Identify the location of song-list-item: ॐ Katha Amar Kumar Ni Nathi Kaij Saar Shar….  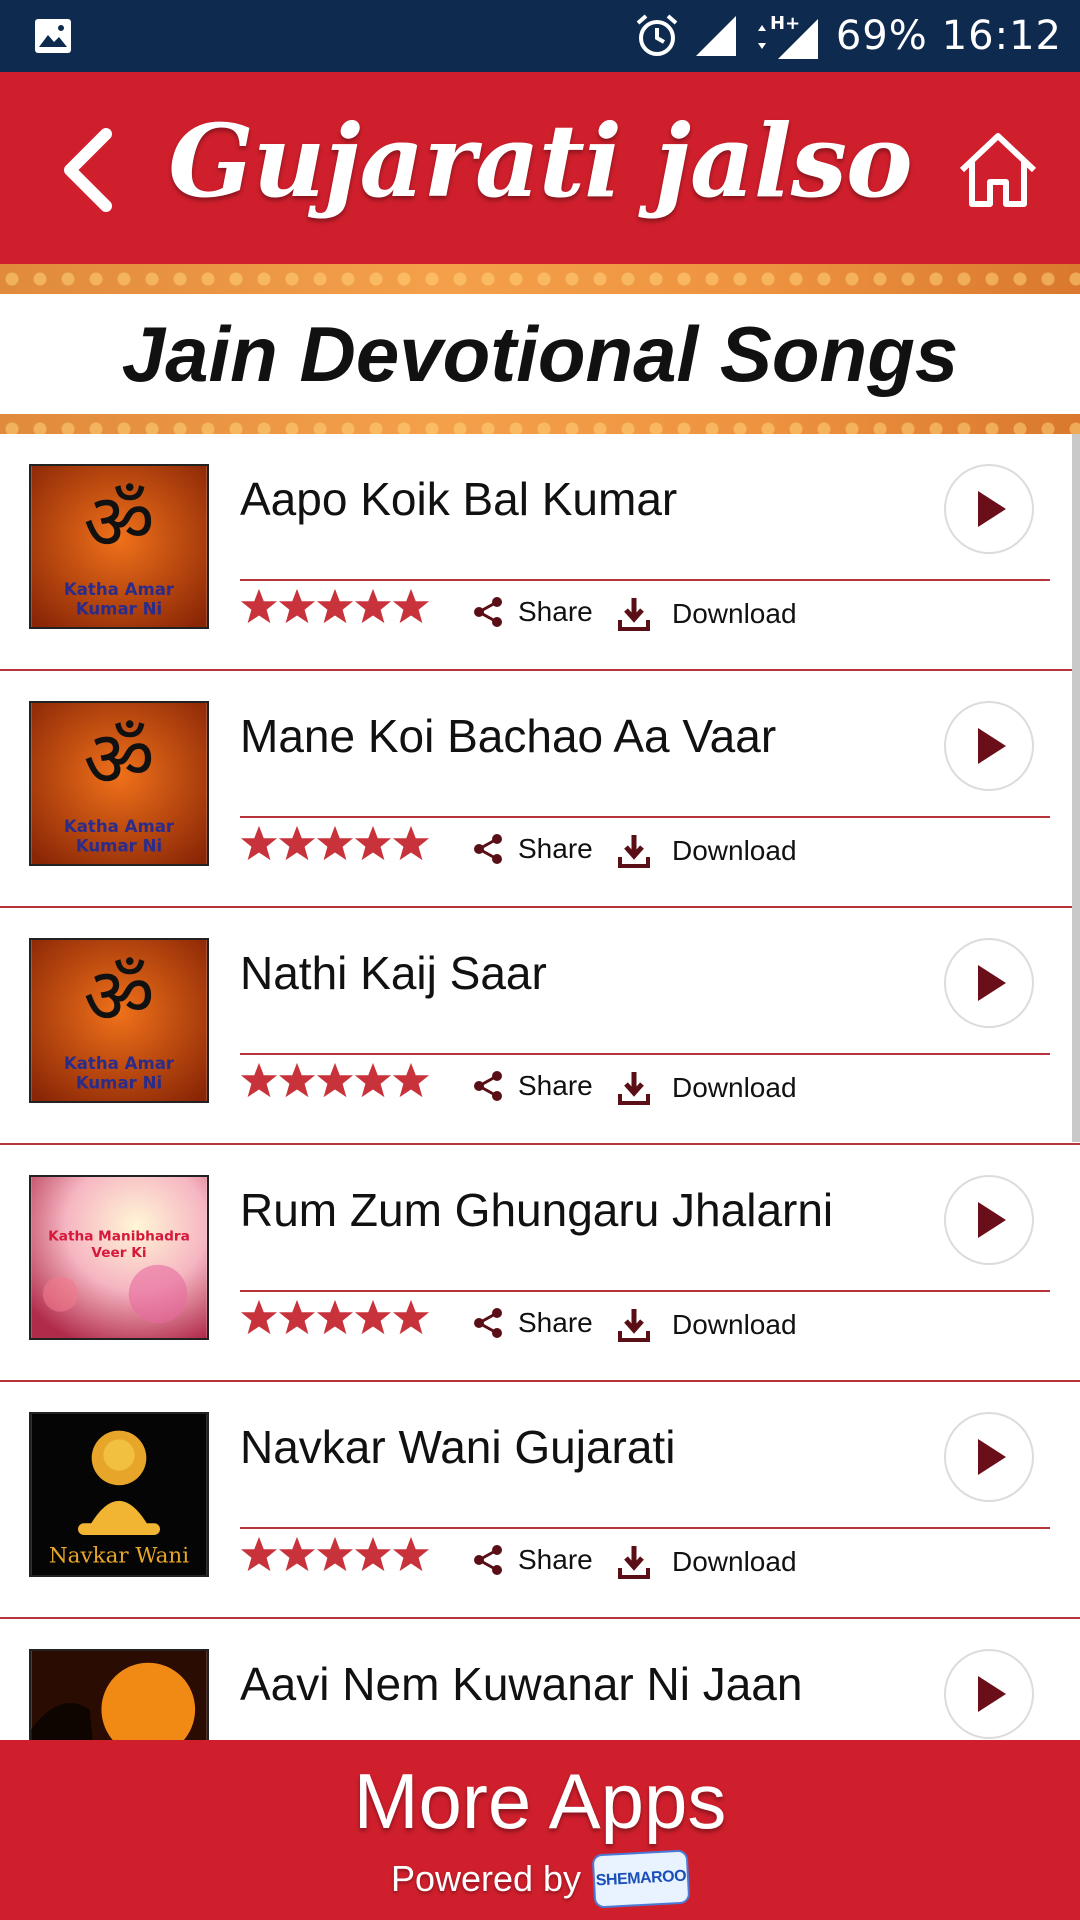
(540, 1026).